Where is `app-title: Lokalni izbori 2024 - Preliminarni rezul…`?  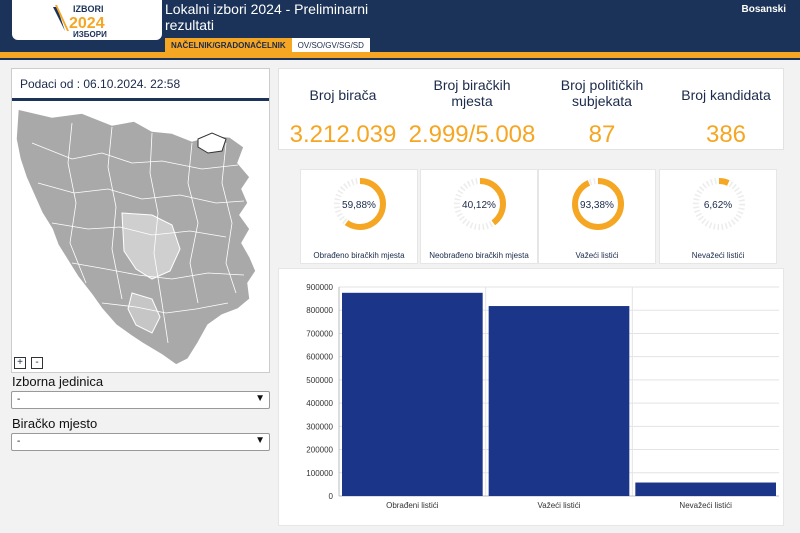 app-title: Lokalni izbori 2024 - Preliminarni rezul… is located at coordinates (267, 17).